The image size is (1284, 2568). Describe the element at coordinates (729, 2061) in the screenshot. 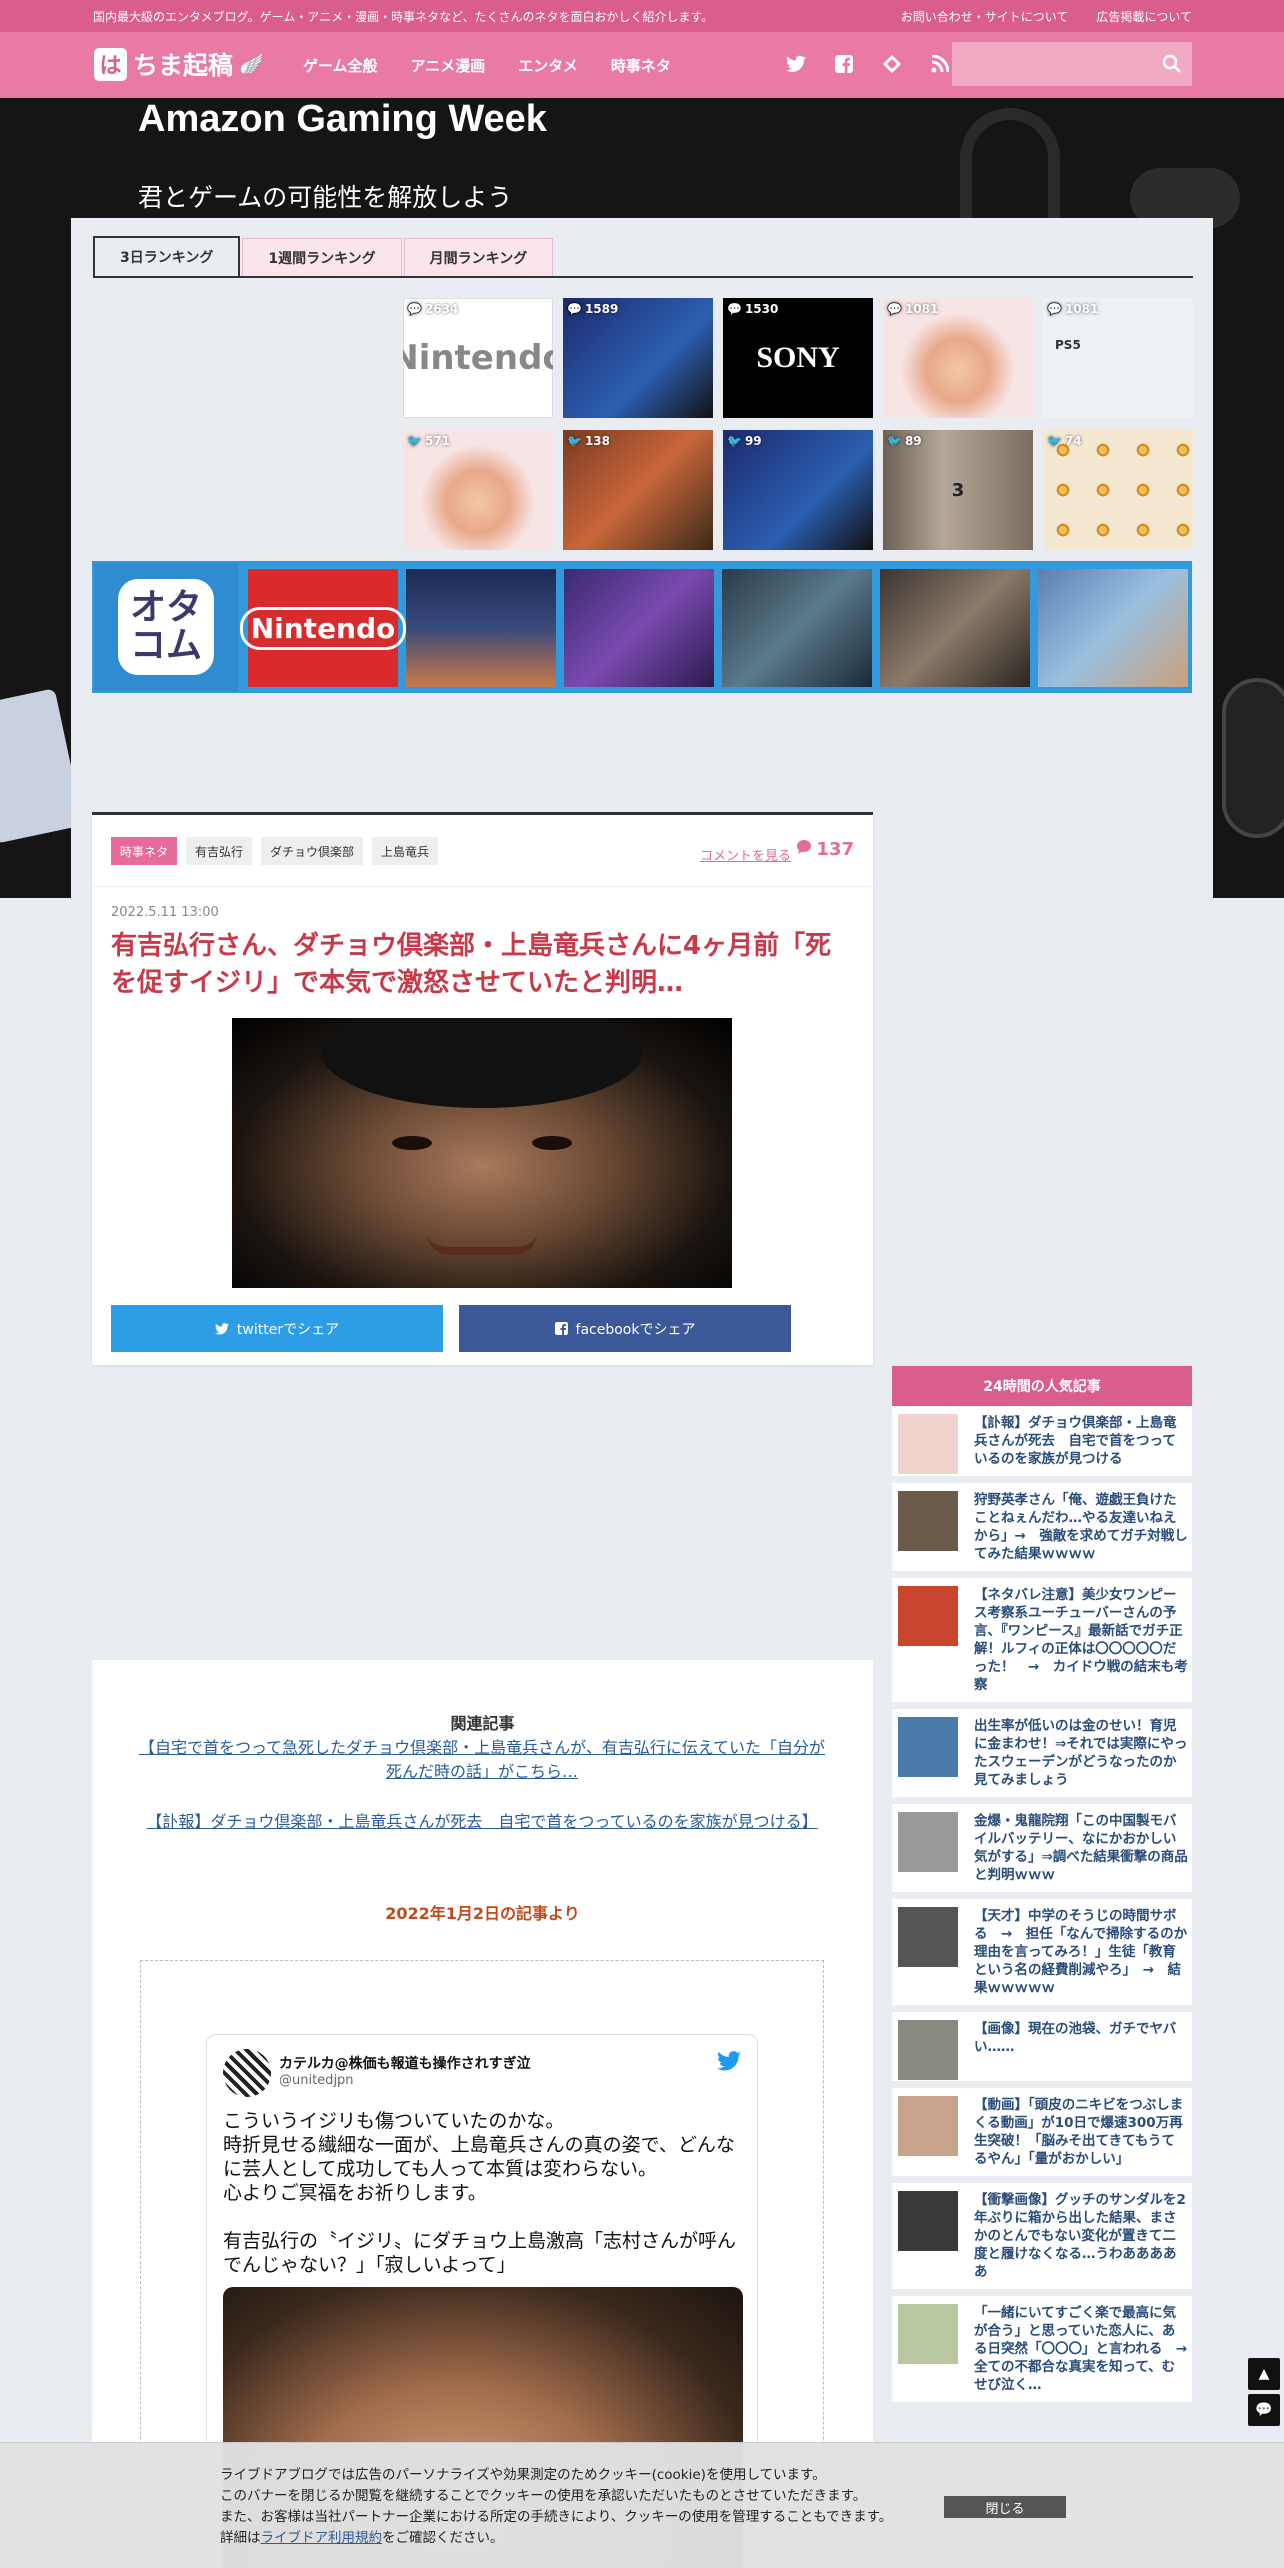

I see `twitter-bird-icon` at that location.